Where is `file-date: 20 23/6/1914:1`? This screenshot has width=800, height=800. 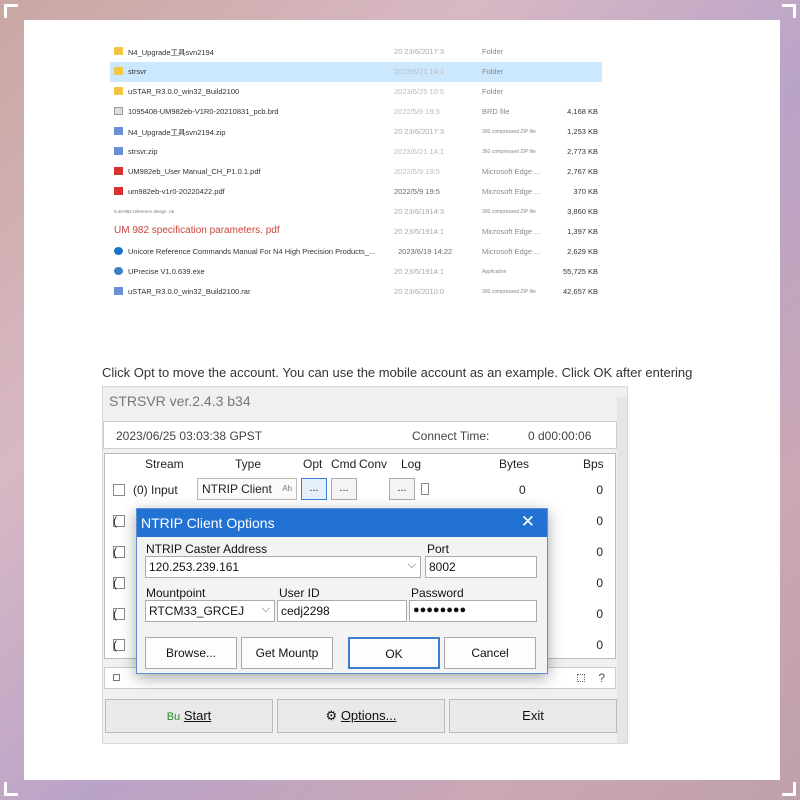 file-date: 20 23/6/1914:1 is located at coordinates (419, 231).